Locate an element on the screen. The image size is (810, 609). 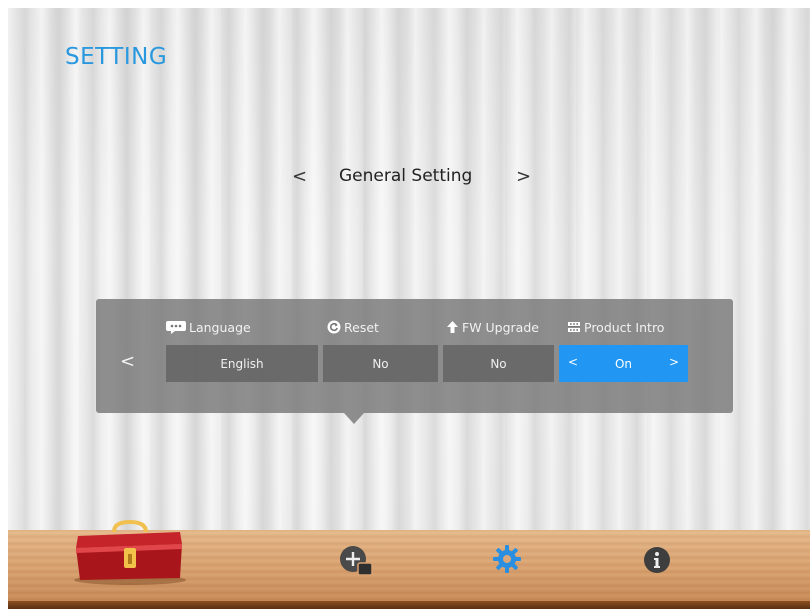
product-intro-value: < On > is located at coordinates (623, 363).